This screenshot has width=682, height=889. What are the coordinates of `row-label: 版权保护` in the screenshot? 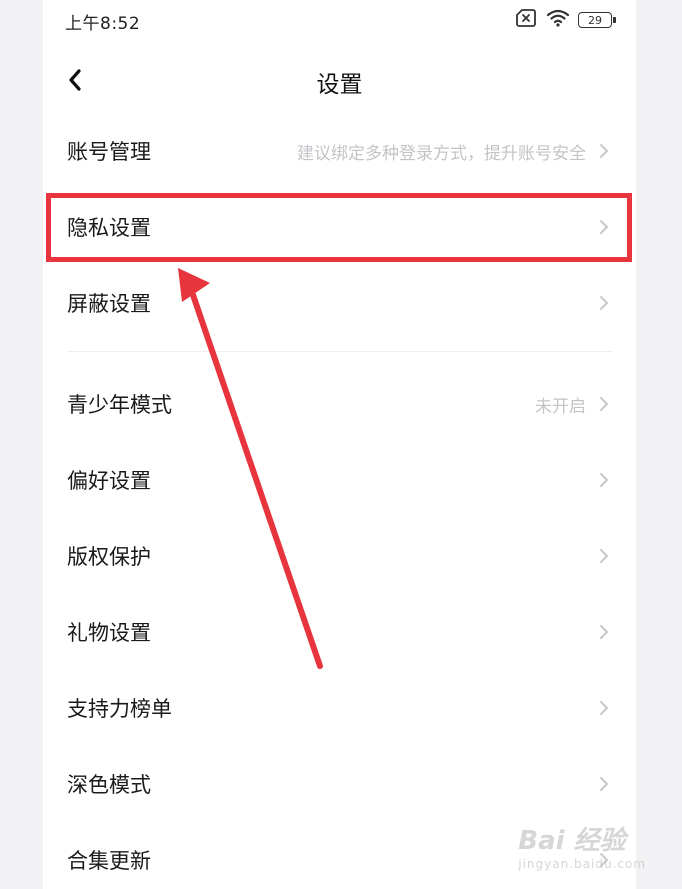 It's located at (109, 557).